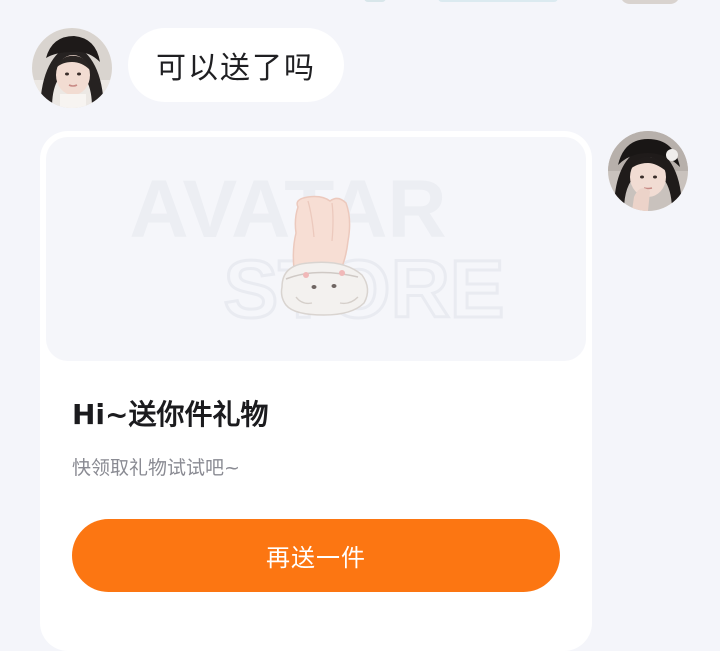  Describe the element at coordinates (170, 414) in the screenshot. I see `gift-title: Hi~送你件礼物` at that location.